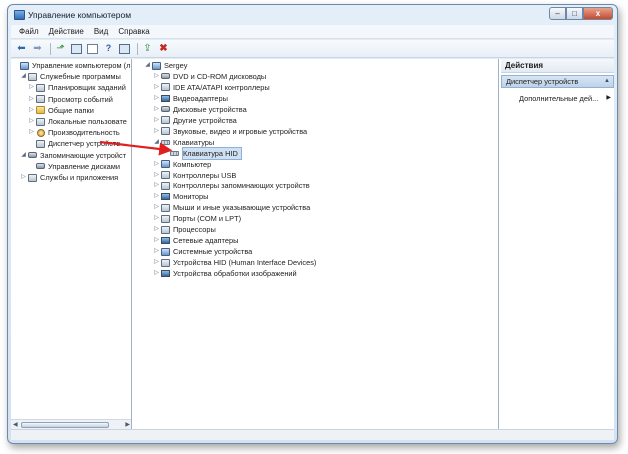  What do you see at coordinates (61, 110) in the screenshot?
I see `tree-item: ▷ Общие папки` at bounding box center [61, 110].